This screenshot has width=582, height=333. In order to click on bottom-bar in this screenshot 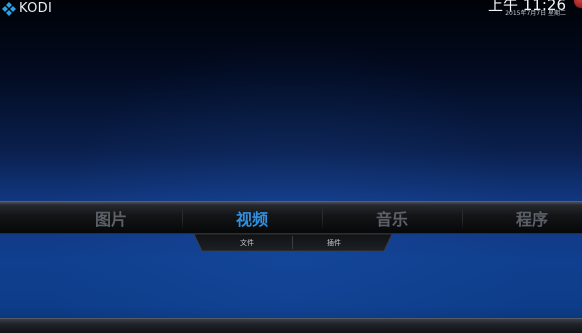, I will do `click(291, 325)`.